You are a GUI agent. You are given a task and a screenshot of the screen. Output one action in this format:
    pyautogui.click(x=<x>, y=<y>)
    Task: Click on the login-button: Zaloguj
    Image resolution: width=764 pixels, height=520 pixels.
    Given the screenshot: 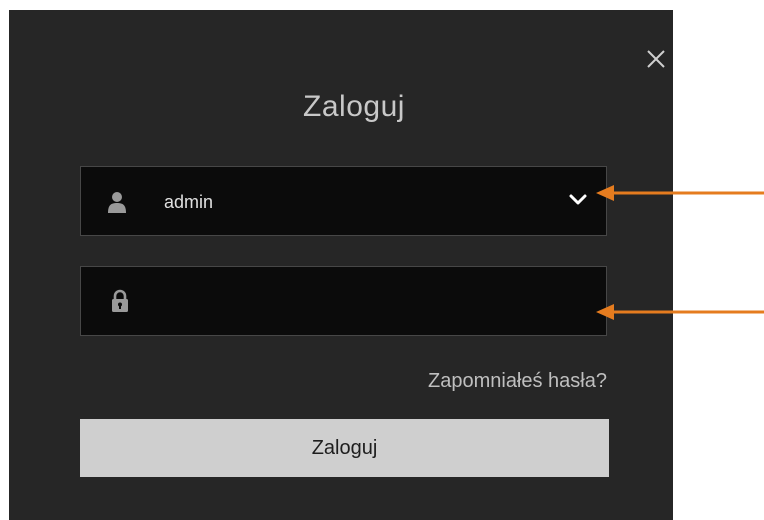 What is the action you would take?
    pyautogui.click(x=344, y=448)
    